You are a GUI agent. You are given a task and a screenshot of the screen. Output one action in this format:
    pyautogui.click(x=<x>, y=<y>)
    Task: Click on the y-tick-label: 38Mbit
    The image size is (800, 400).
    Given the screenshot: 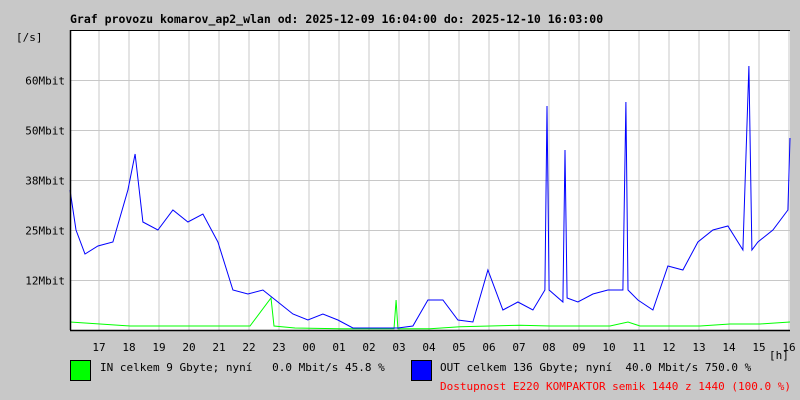 What is the action you would take?
    pyautogui.click(x=45, y=181)
    